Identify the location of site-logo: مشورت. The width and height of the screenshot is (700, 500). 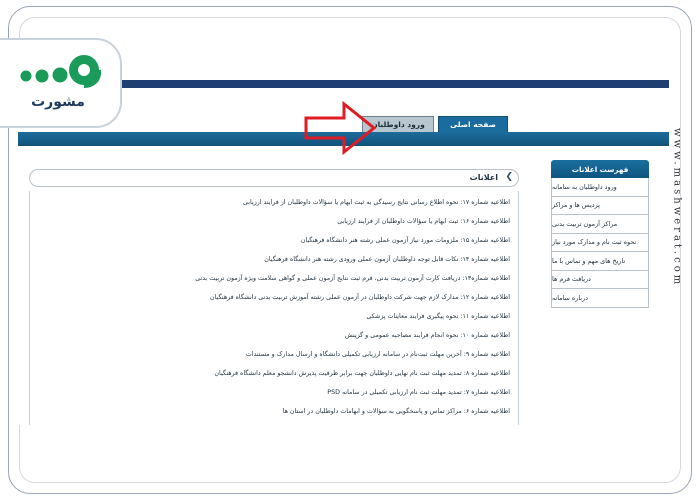
(61, 83).